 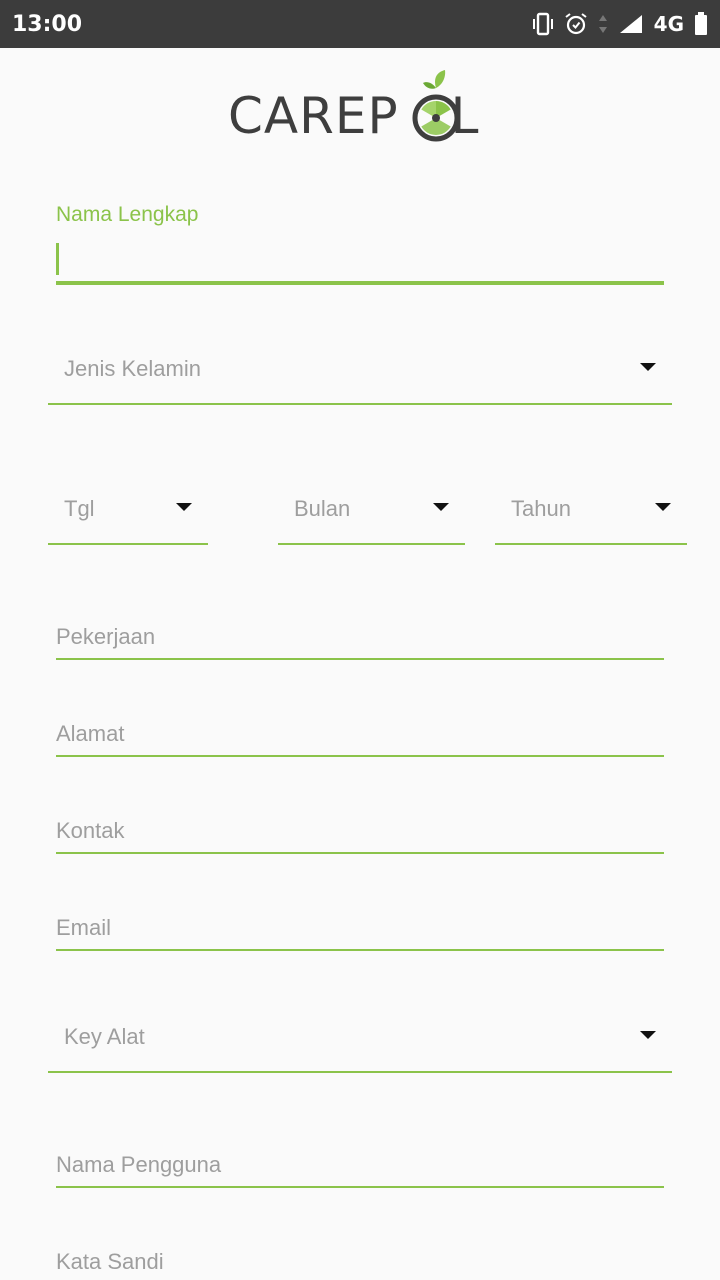 I want to click on signal-icon, so click(x=630, y=24).